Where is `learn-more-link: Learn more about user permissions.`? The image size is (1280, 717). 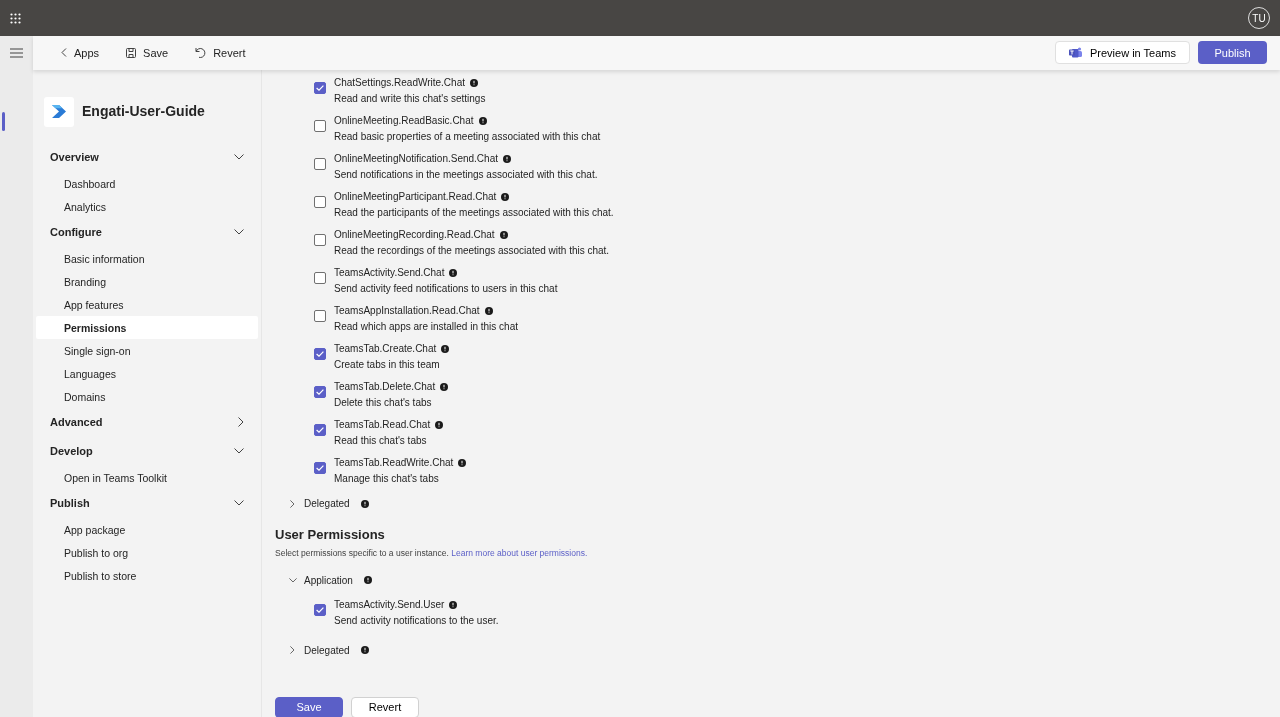
learn-more-link: Learn more about user permissions. is located at coordinates (519, 553).